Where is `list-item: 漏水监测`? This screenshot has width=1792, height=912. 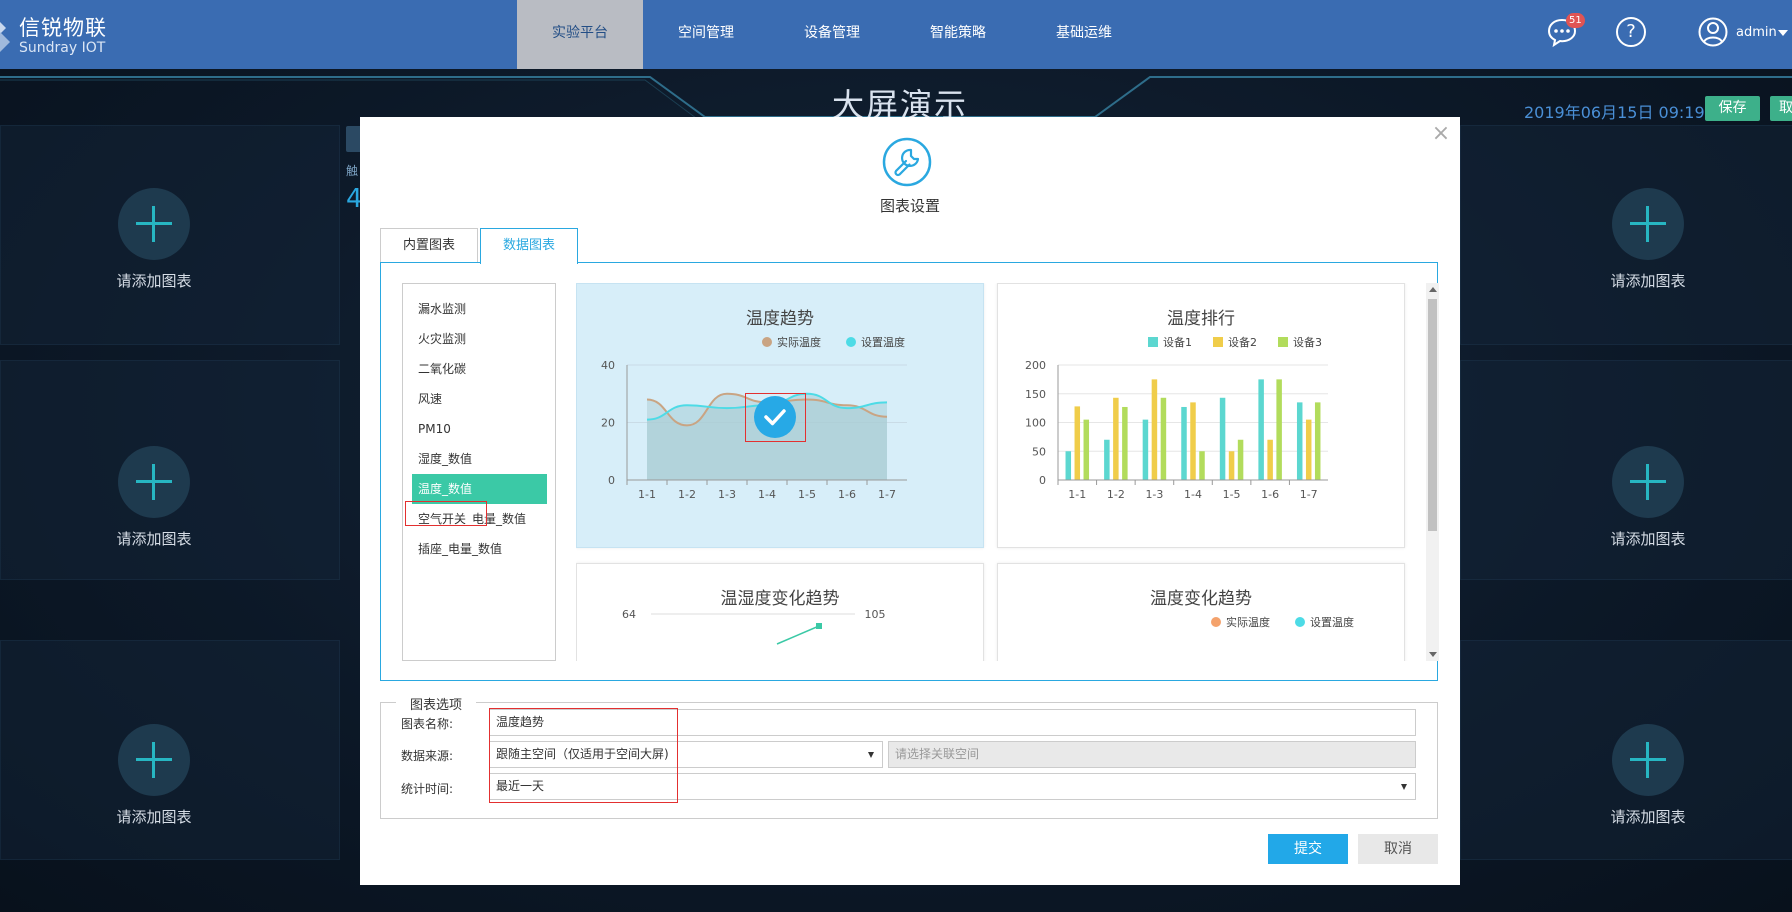
list-item: 漏水监测 is located at coordinates (479, 309).